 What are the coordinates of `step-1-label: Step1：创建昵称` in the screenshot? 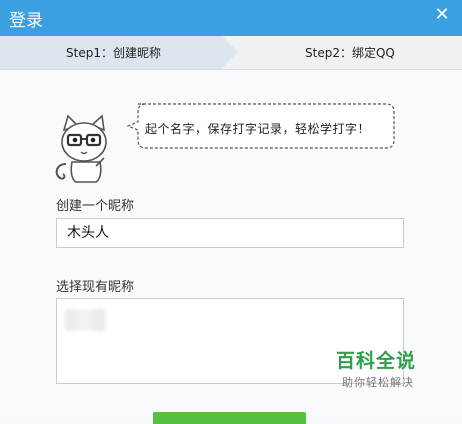 It's located at (113, 53).